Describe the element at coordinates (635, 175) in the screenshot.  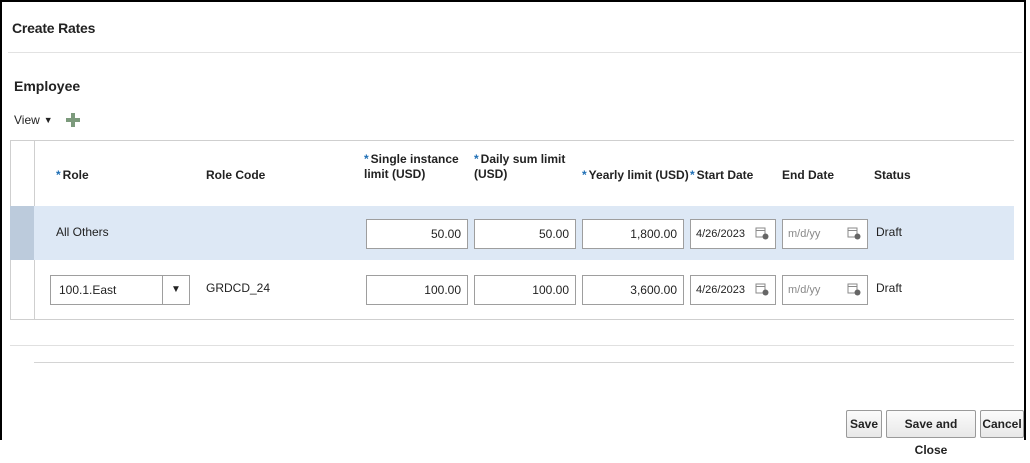
I see `column-header-yearly-limit: * Yearly limit (USD)` at that location.